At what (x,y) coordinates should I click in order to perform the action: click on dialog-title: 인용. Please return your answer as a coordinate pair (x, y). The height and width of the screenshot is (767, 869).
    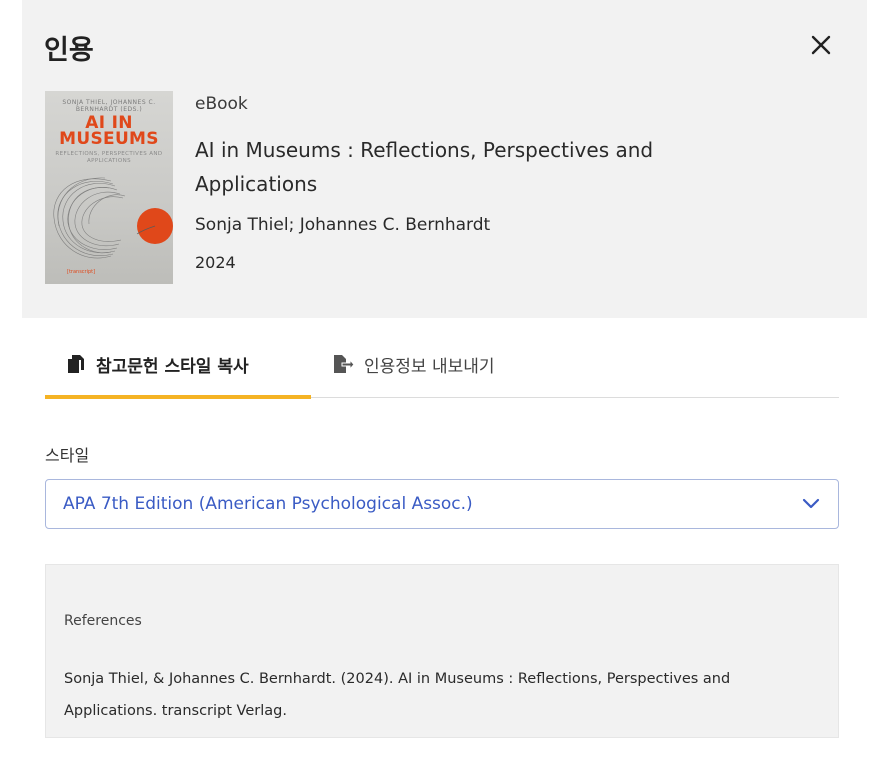
    Looking at the image, I should click on (69, 50).